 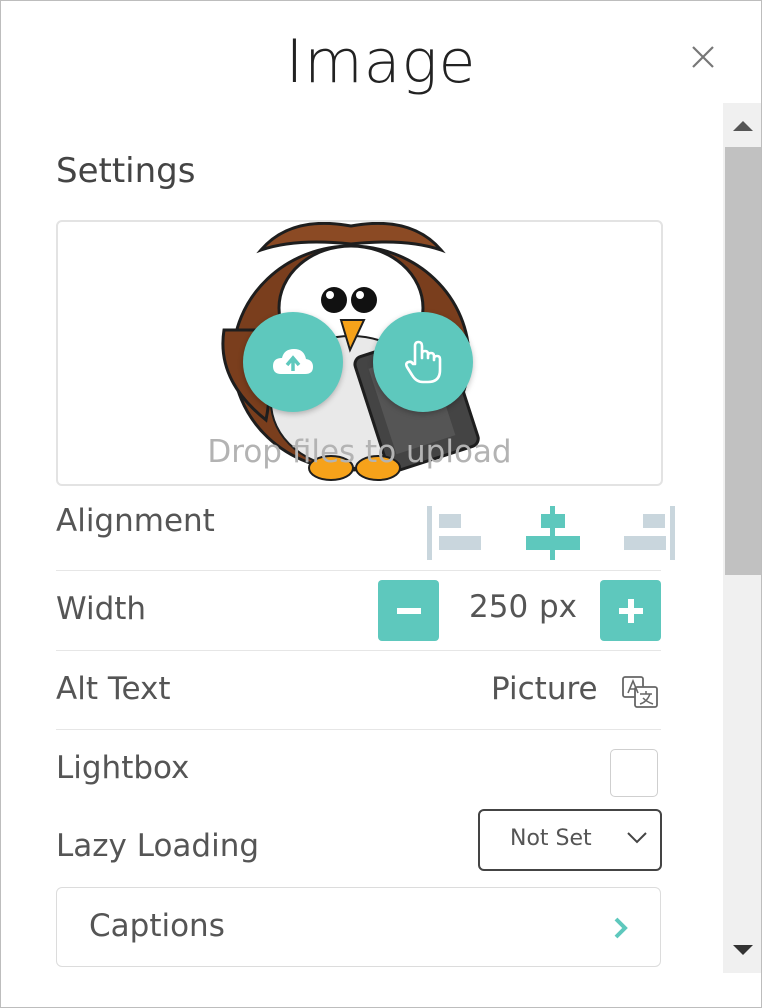 I want to click on width-unit: px, so click(x=558, y=607).